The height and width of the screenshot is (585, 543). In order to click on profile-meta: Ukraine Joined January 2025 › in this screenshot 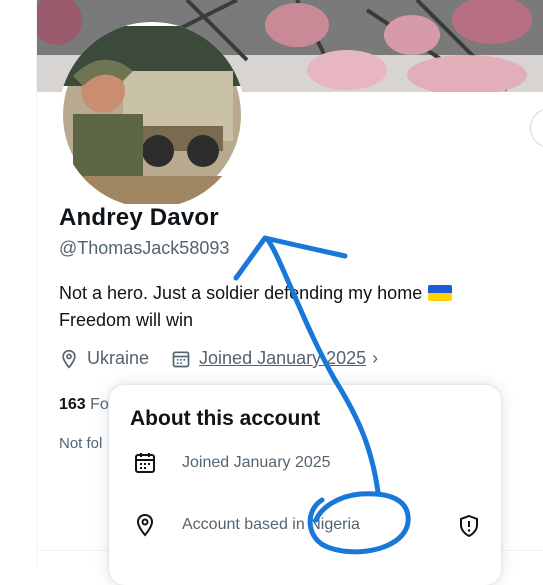, I will do `click(218, 358)`.